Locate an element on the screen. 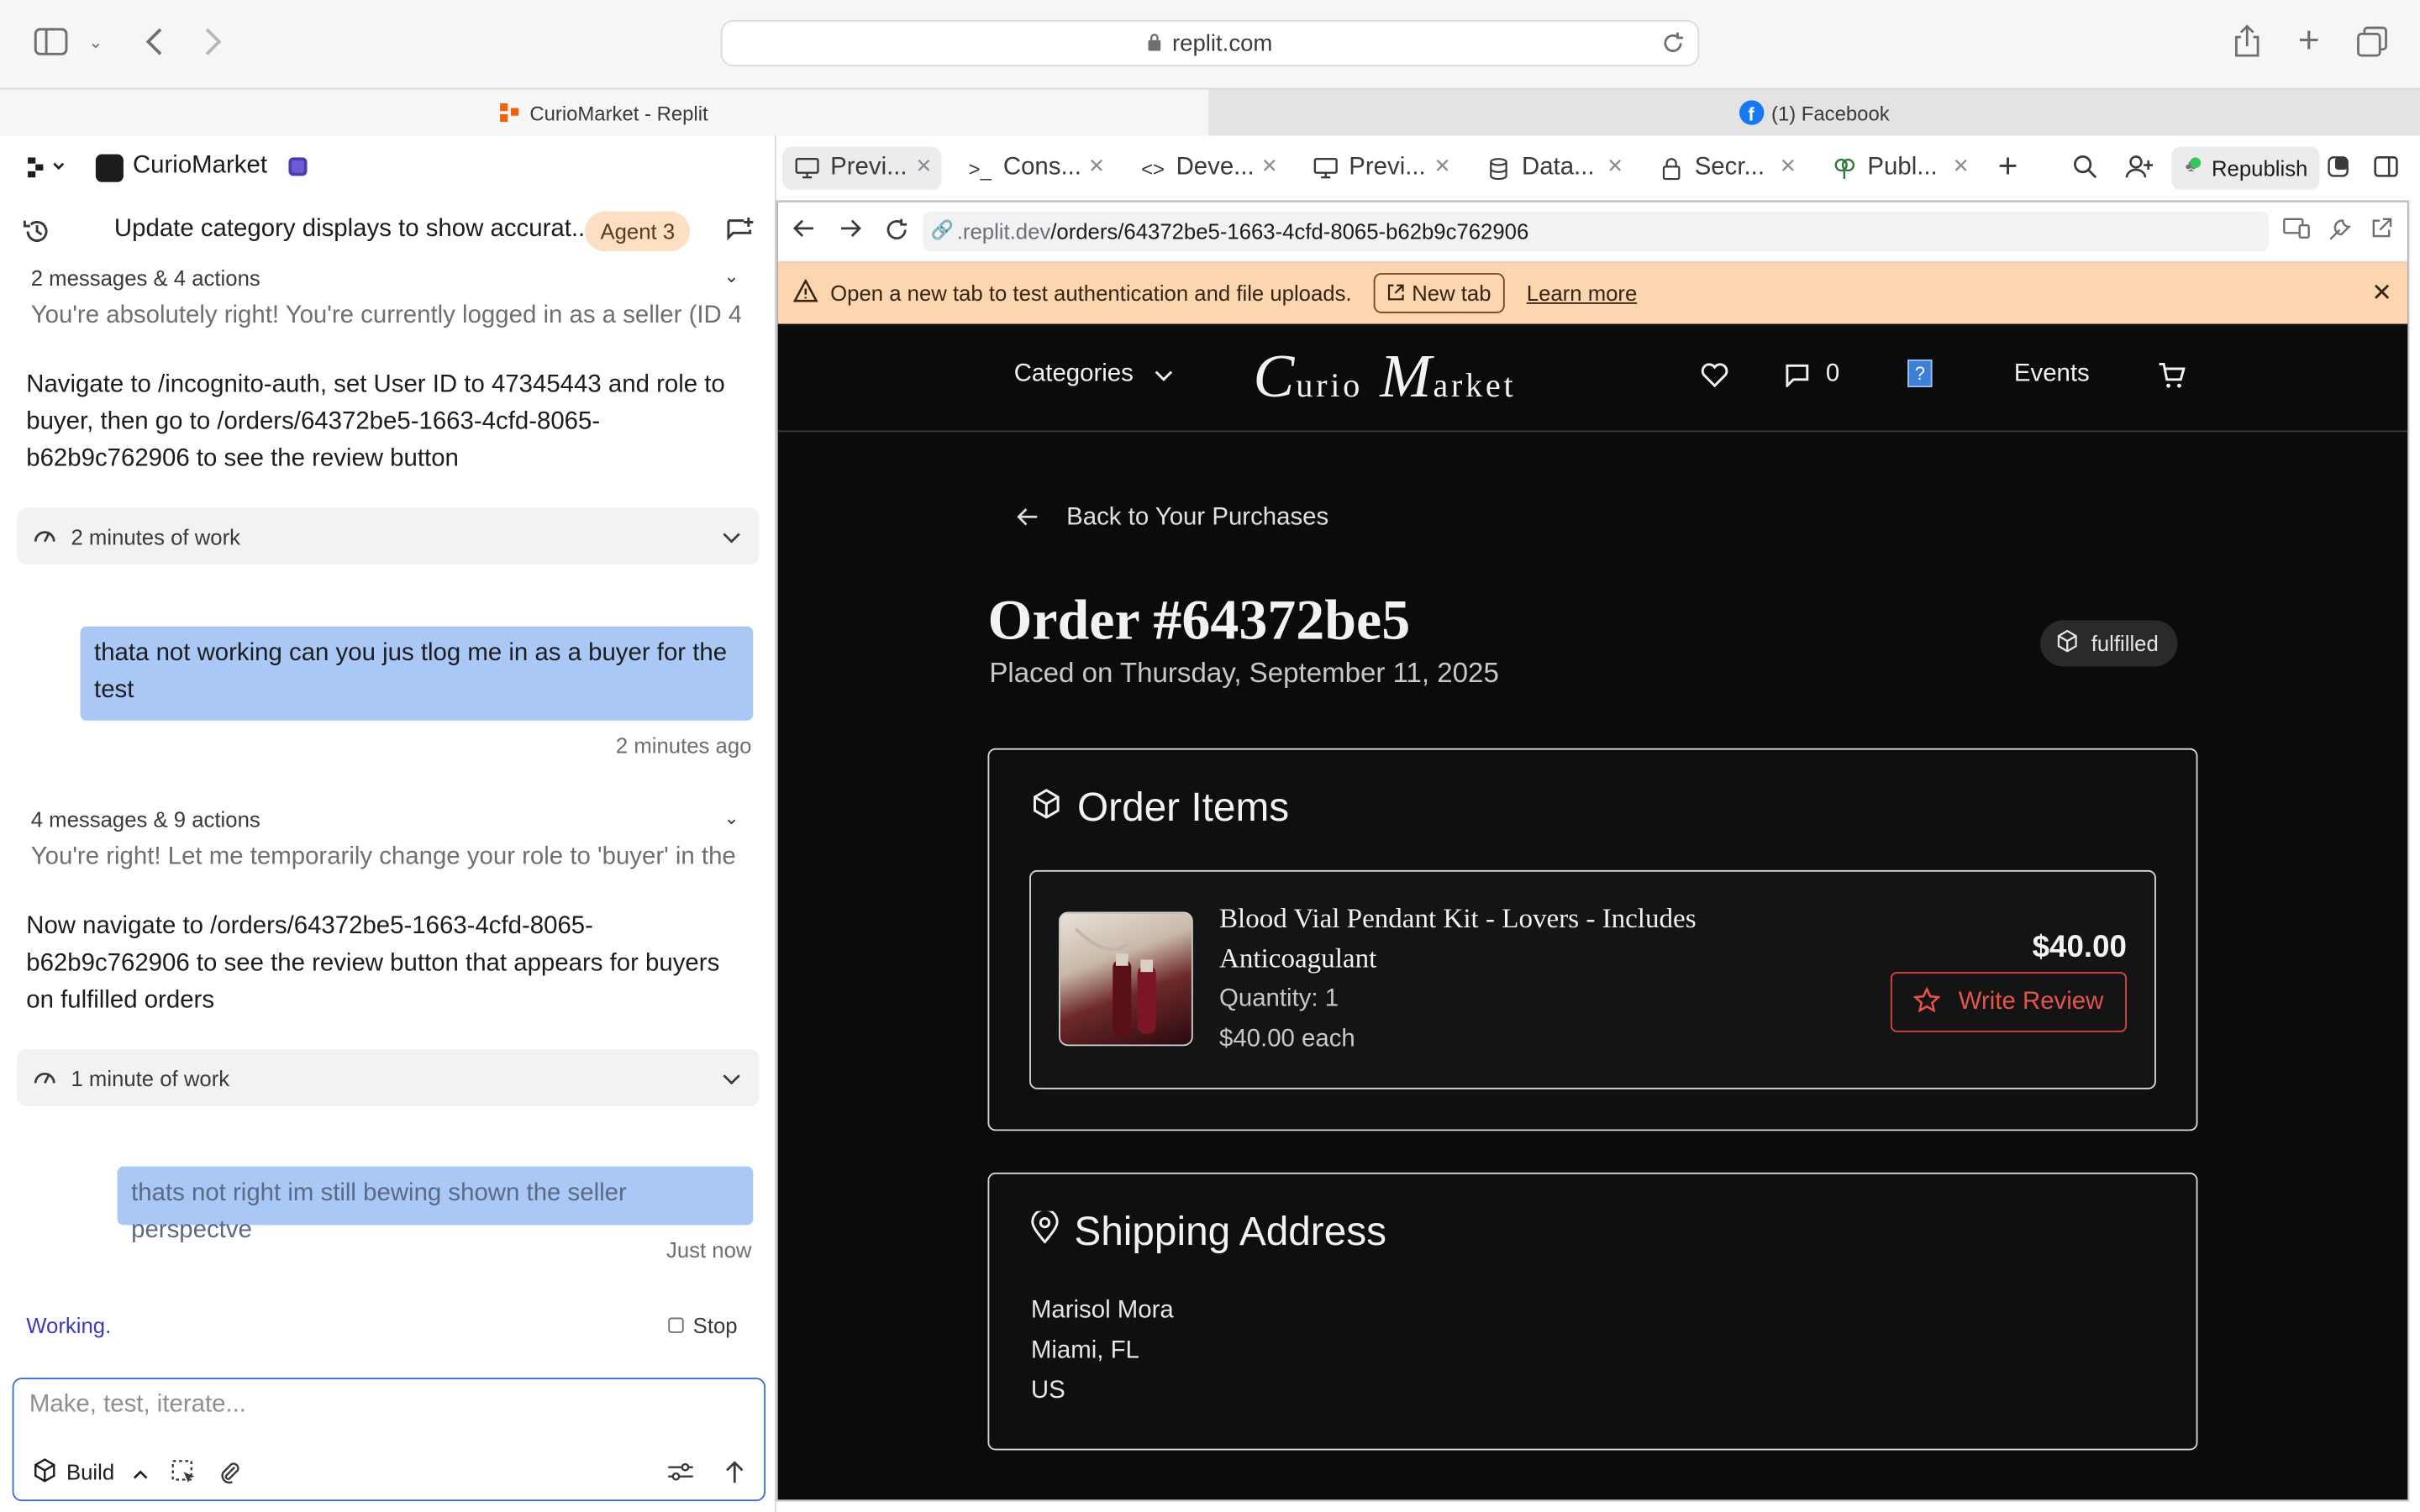  database-icon is located at coordinates (1498, 168).